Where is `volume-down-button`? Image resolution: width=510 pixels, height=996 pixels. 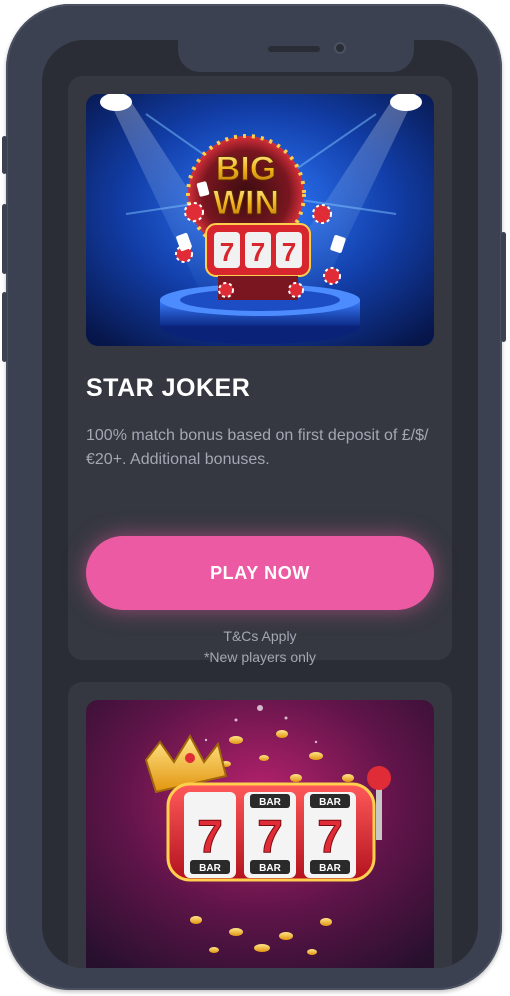 volume-down-button is located at coordinates (4, 327).